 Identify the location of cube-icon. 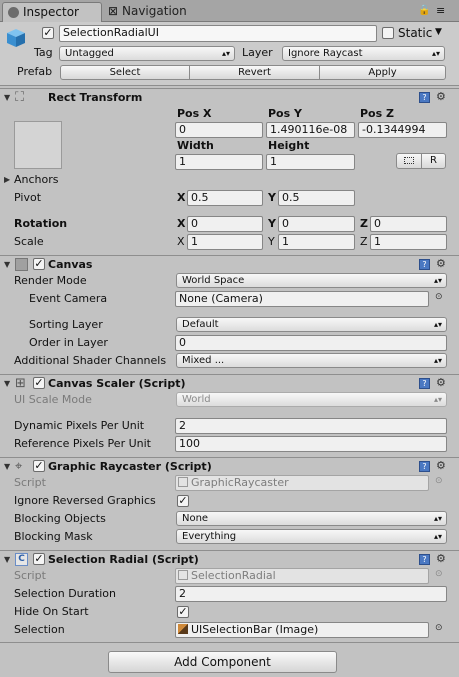
(16, 38).